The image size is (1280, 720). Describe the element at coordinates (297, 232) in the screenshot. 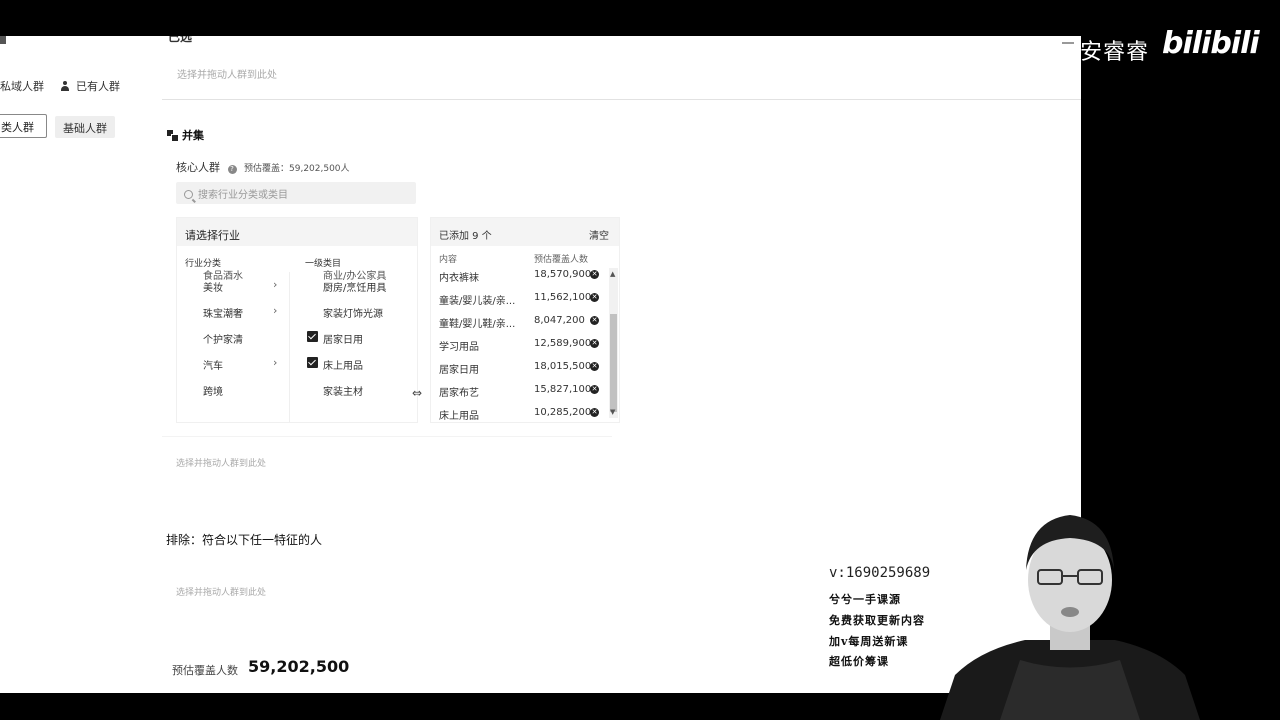

I see `industry-panel-header: 请选择行业` at that location.